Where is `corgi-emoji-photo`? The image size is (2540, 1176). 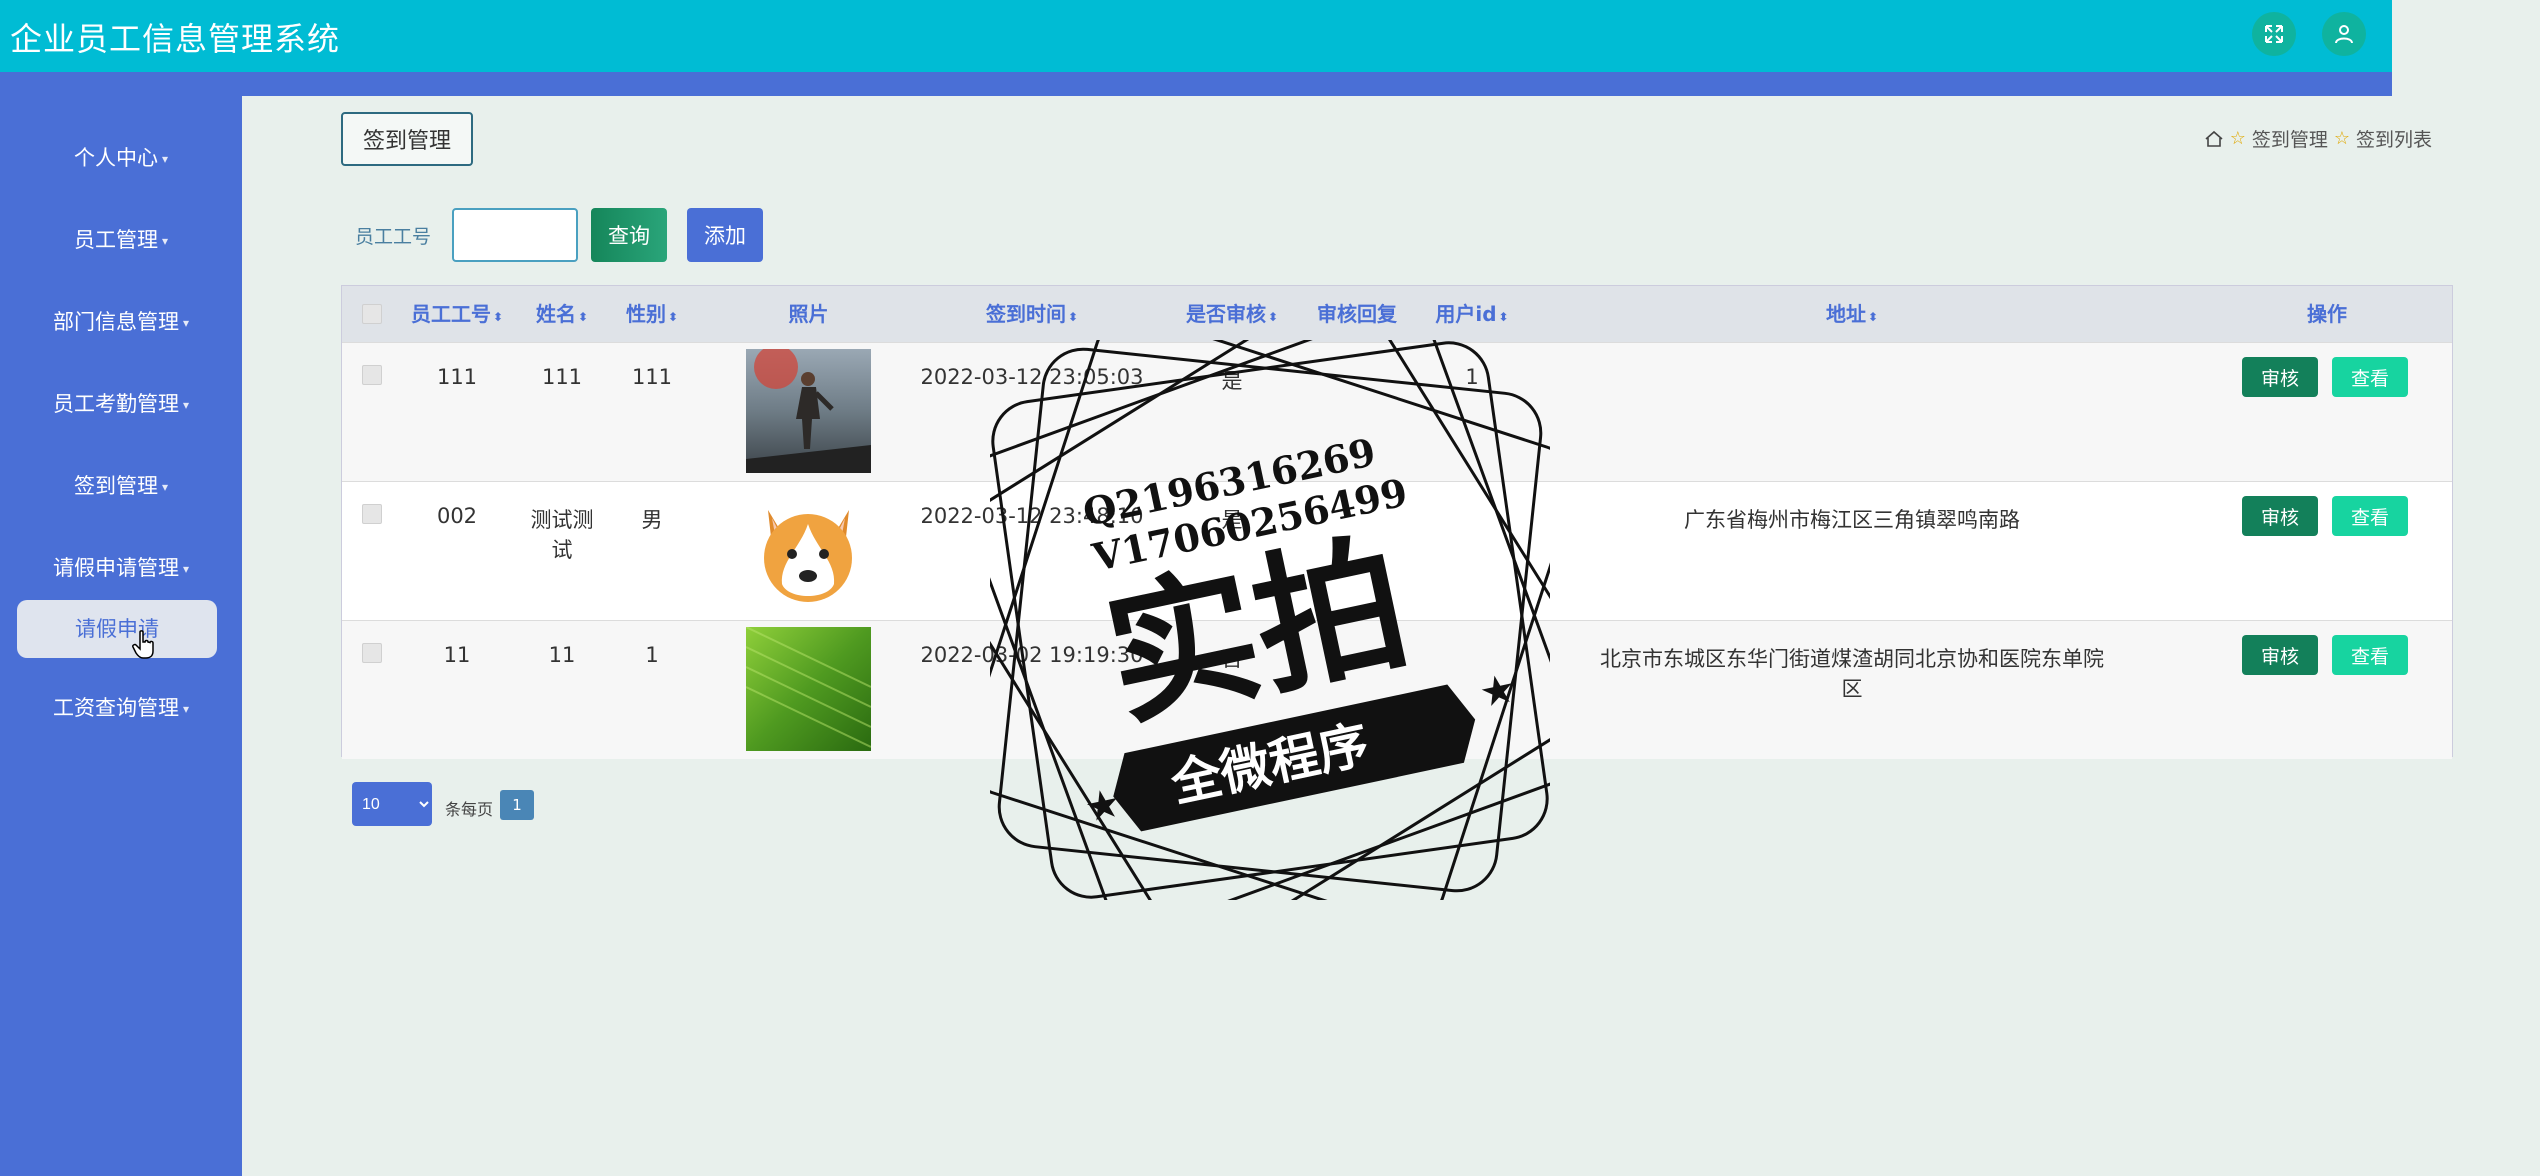 corgi-emoji-photo is located at coordinates (808, 550).